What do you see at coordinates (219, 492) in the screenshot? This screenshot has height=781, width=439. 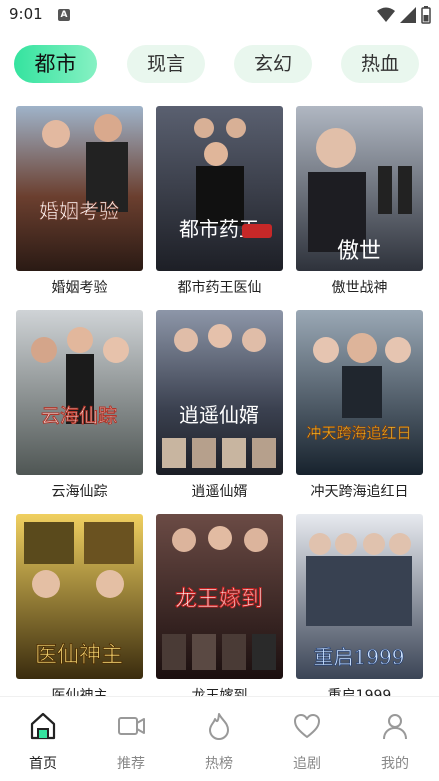 I see `drama-title: 逍遥仙婿` at bounding box center [219, 492].